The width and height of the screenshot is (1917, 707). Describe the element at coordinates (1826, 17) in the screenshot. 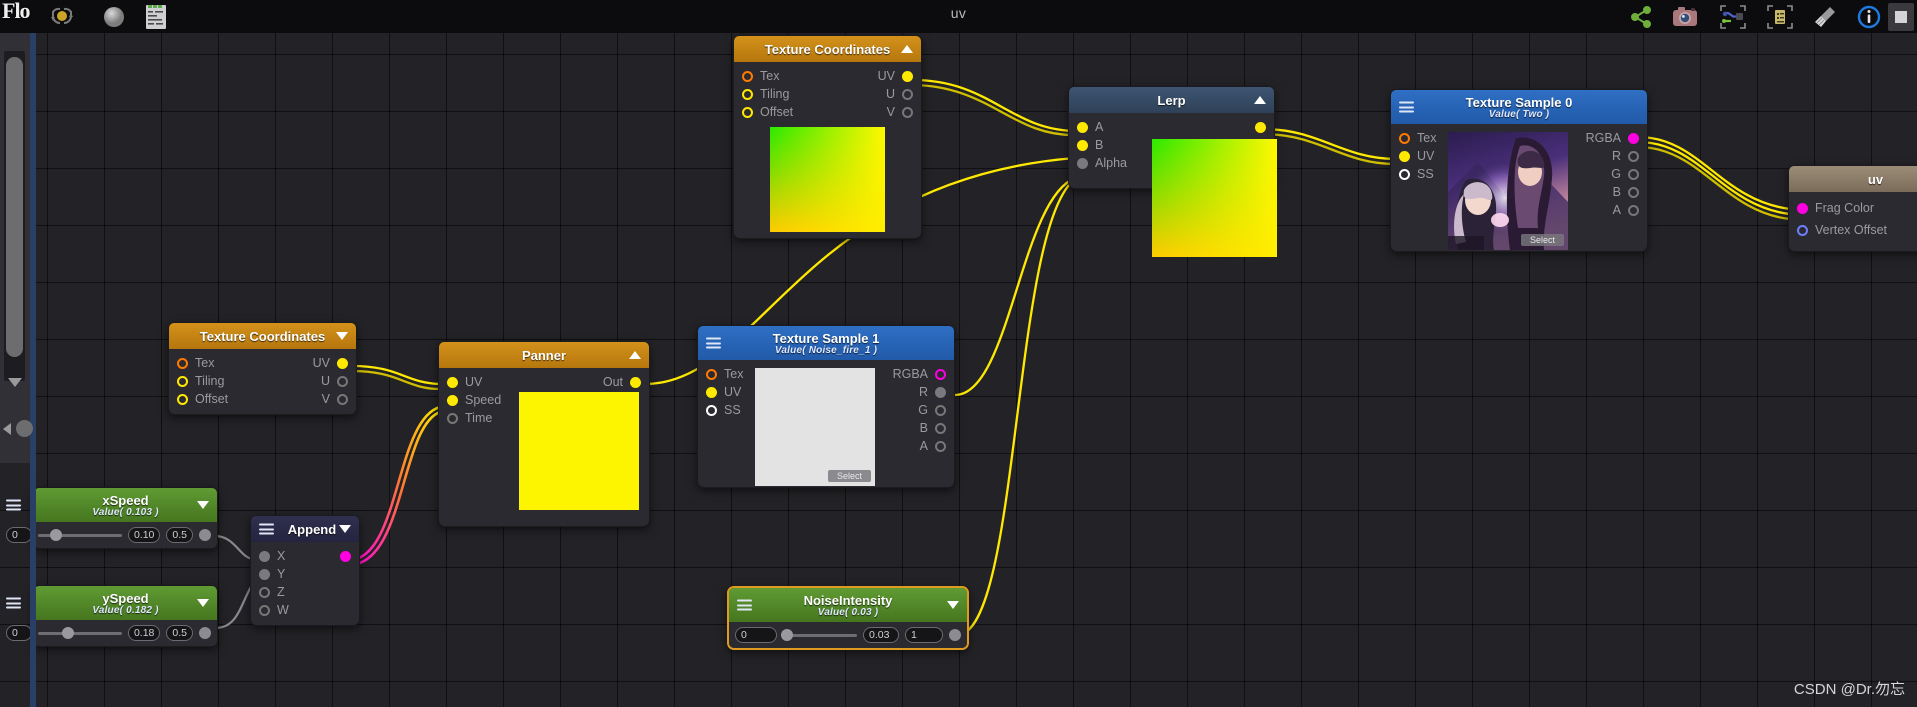

I see `broom-icon` at that location.